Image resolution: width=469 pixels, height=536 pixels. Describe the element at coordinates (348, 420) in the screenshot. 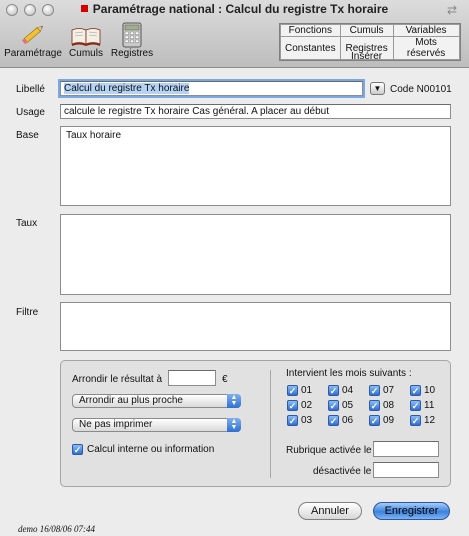

I see `month-06-label: 06` at that location.